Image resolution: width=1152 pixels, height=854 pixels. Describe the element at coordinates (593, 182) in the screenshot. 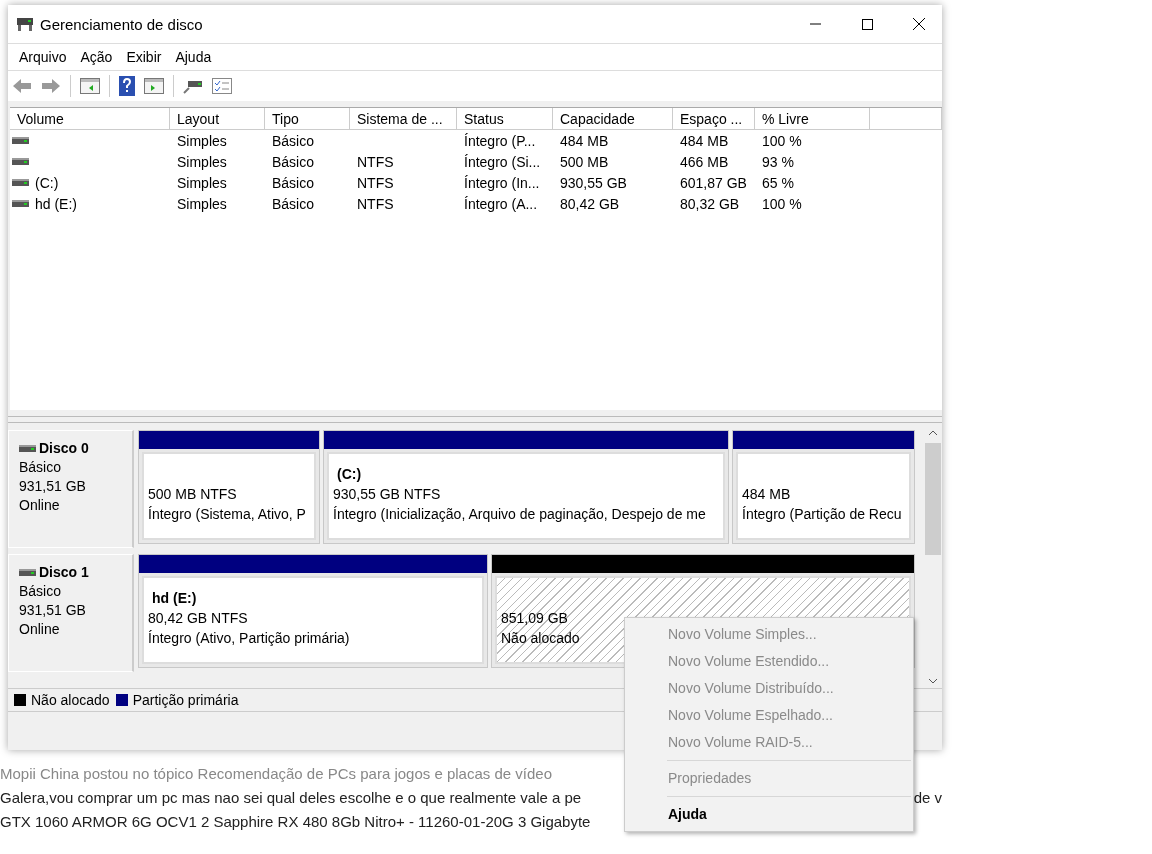

I see `table-cell: 930,55 GB` at that location.